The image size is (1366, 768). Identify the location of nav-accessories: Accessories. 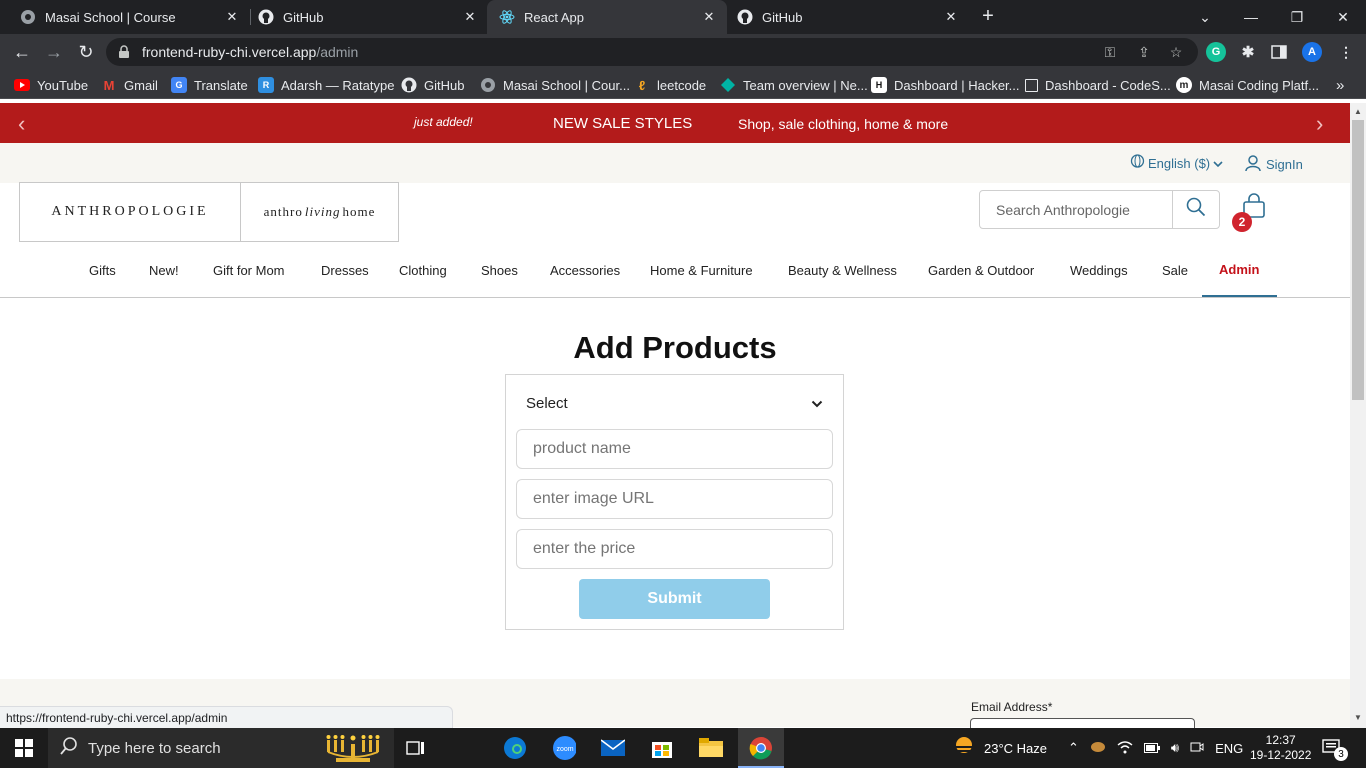
(585, 270).